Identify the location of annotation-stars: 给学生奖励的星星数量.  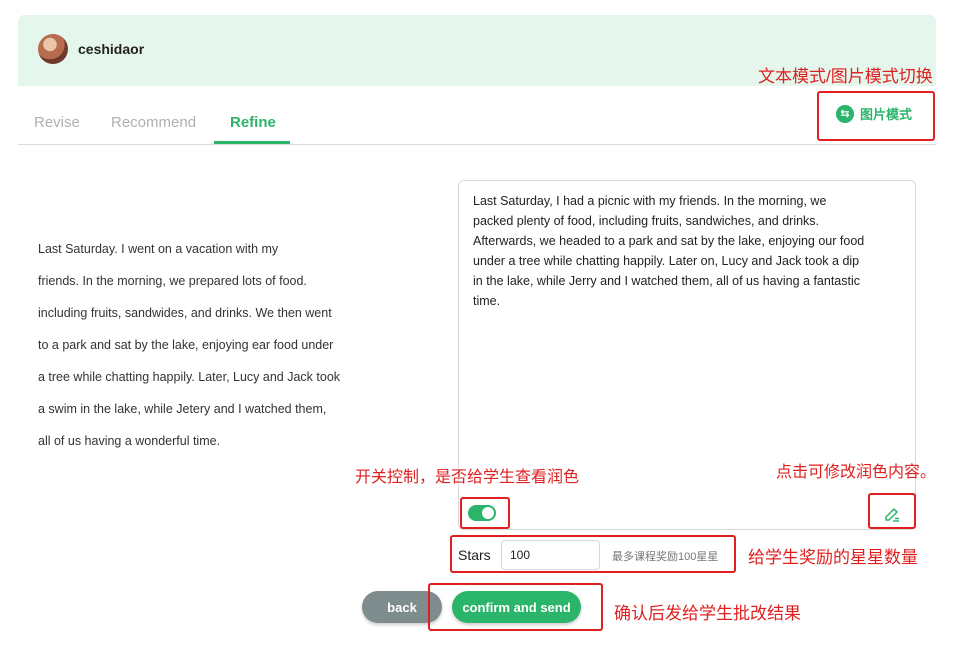
(833, 557).